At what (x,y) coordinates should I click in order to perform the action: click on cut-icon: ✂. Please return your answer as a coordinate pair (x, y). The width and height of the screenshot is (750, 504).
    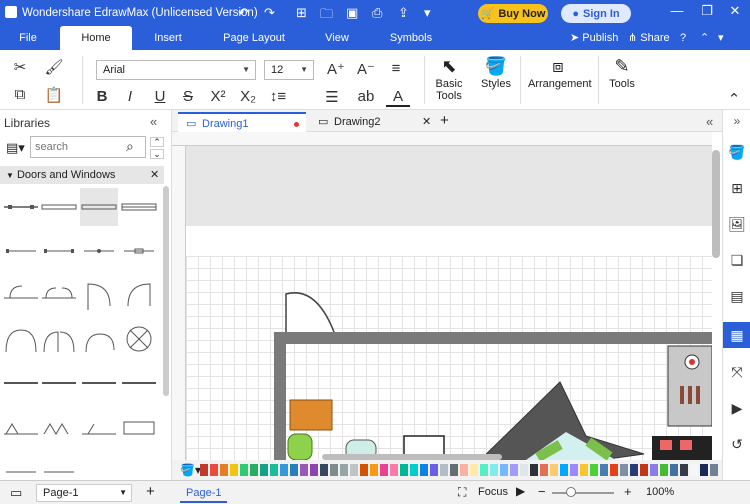
    Looking at the image, I should click on (20, 67).